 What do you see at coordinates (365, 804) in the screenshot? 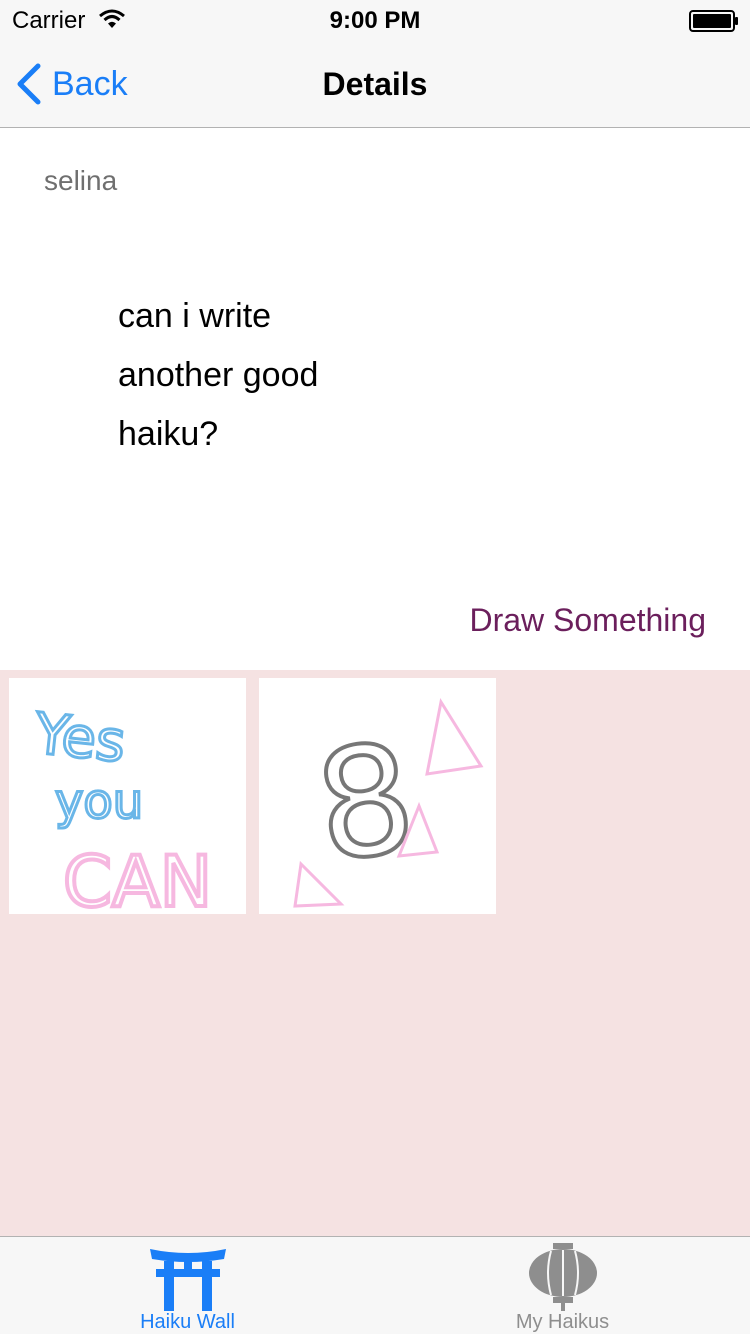
I see `drawing-text: 8` at bounding box center [365, 804].